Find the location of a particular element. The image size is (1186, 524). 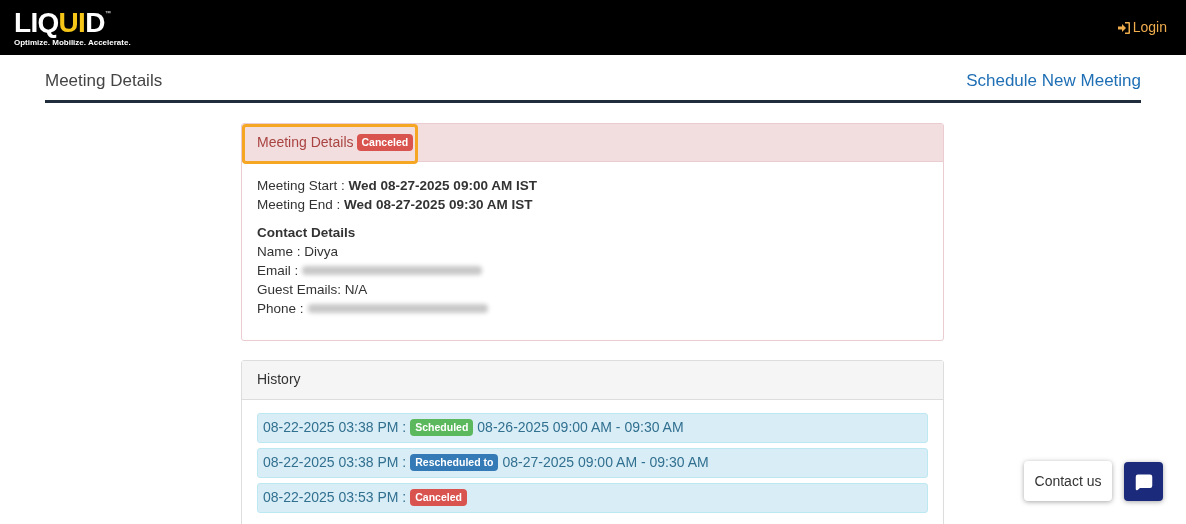

entry-time: 08-22-2025 03:53 PM : is located at coordinates (335, 497).